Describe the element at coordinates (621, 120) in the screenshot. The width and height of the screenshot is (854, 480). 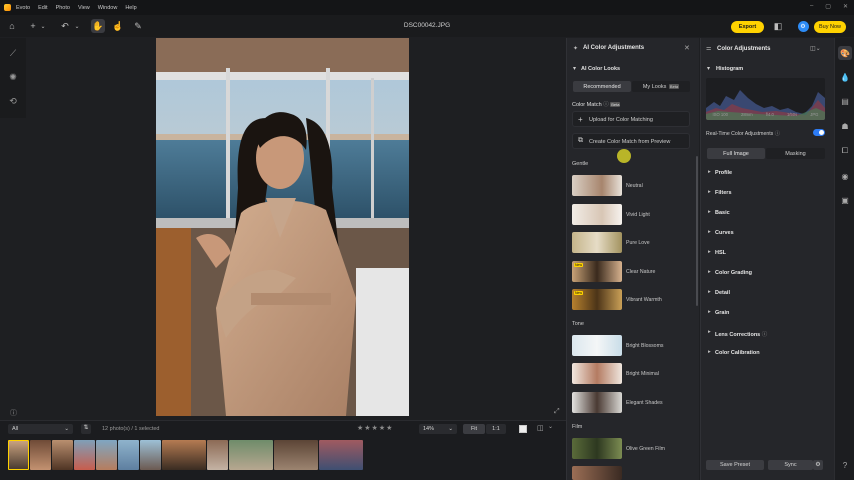
I see `upload-color-match-label: Upload for Color Matching` at that location.